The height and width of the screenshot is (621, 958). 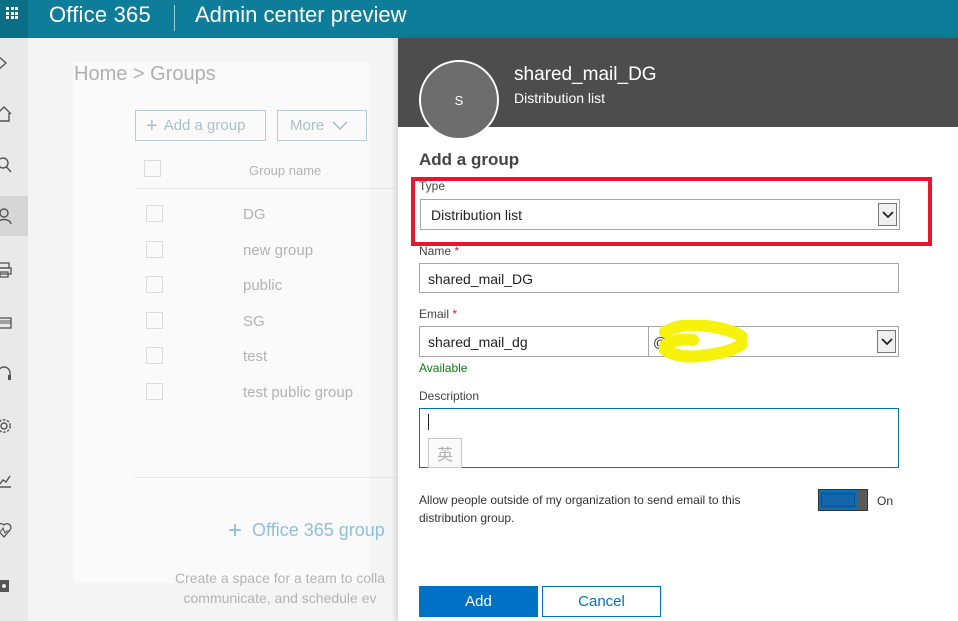 I want to click on table-row-group-name: SG, so click(x=254, y=321).